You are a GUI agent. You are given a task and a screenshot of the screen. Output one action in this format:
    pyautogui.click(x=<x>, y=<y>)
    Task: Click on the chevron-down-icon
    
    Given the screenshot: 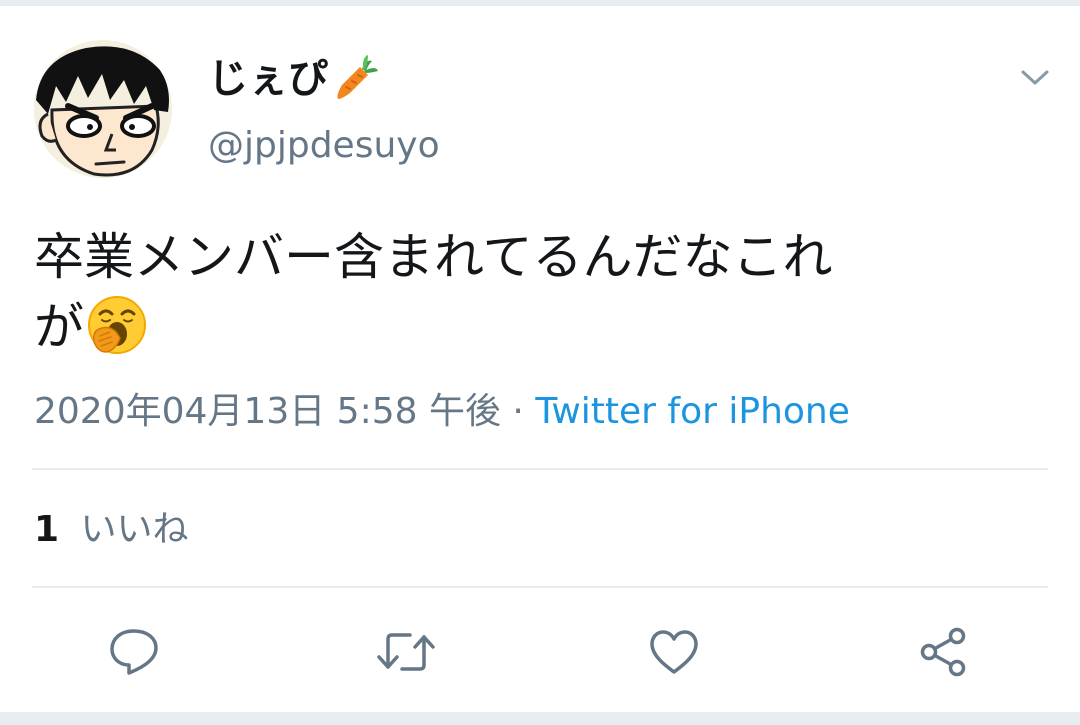 What is the action you would take?
    pyautogui.click(x=1035, y=77)
    